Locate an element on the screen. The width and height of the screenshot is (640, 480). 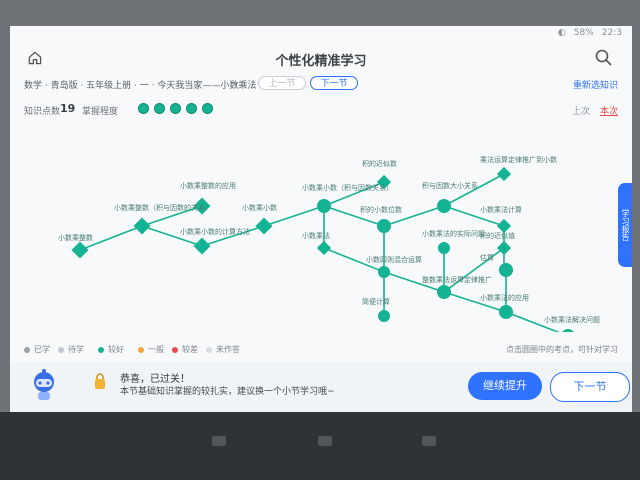
legend-label: 一般 is located at coordinates (156, 349).